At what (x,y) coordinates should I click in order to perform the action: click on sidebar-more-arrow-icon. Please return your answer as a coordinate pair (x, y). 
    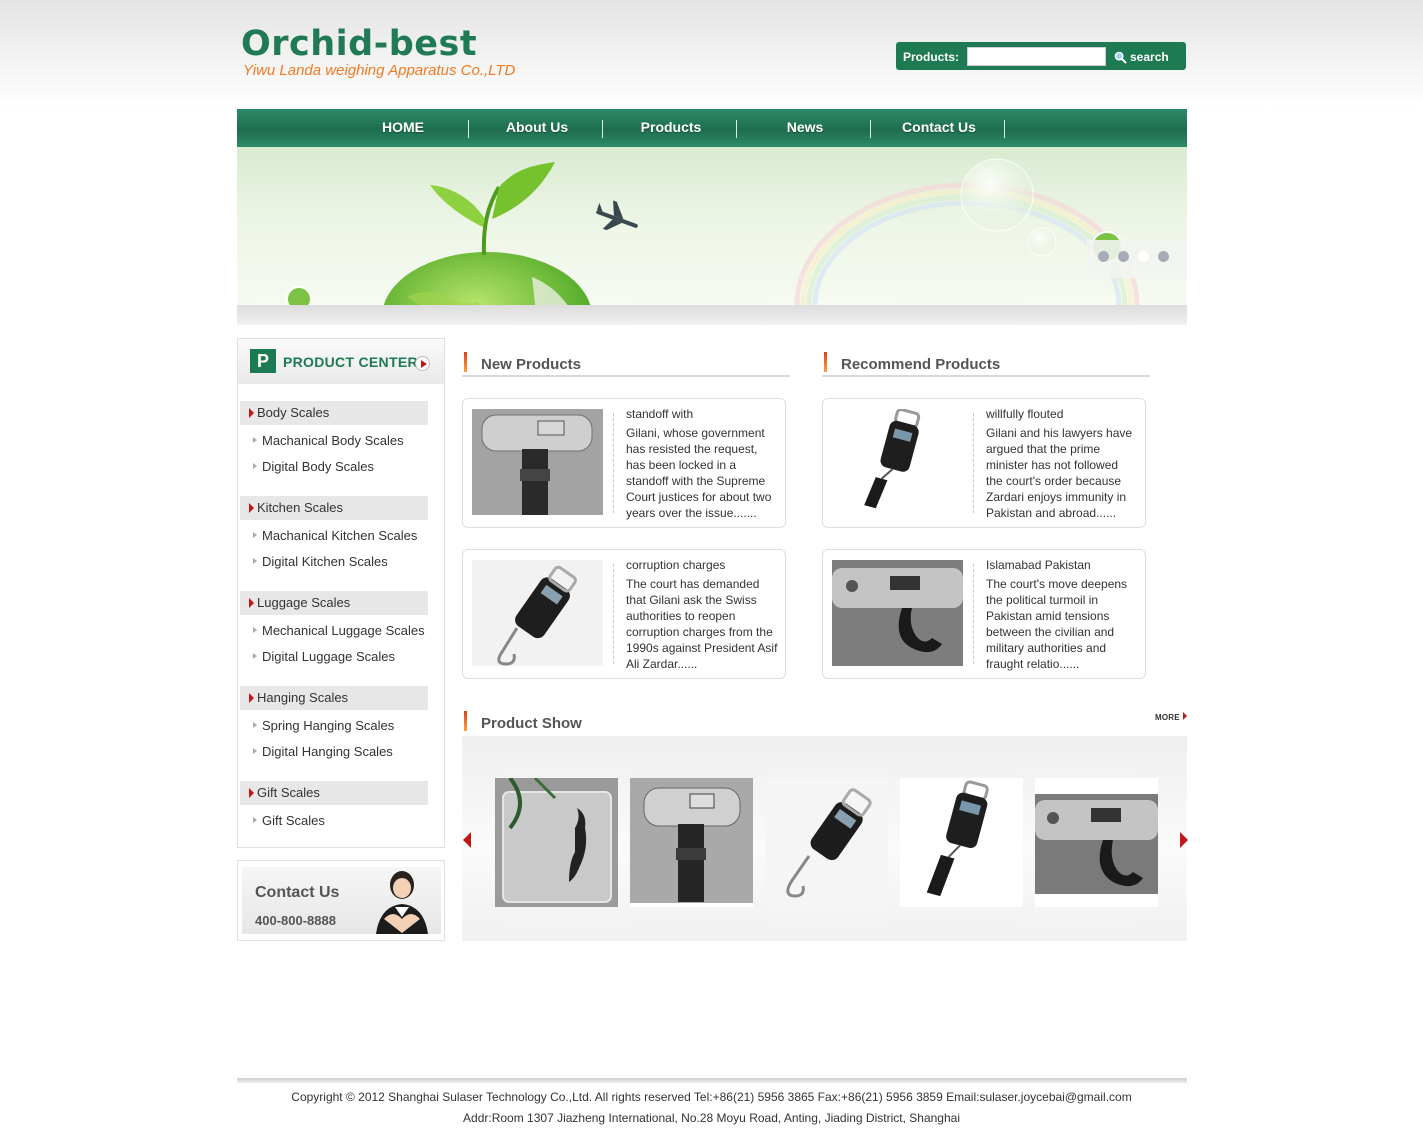
    Looking at the image, I should click on (422, 363).